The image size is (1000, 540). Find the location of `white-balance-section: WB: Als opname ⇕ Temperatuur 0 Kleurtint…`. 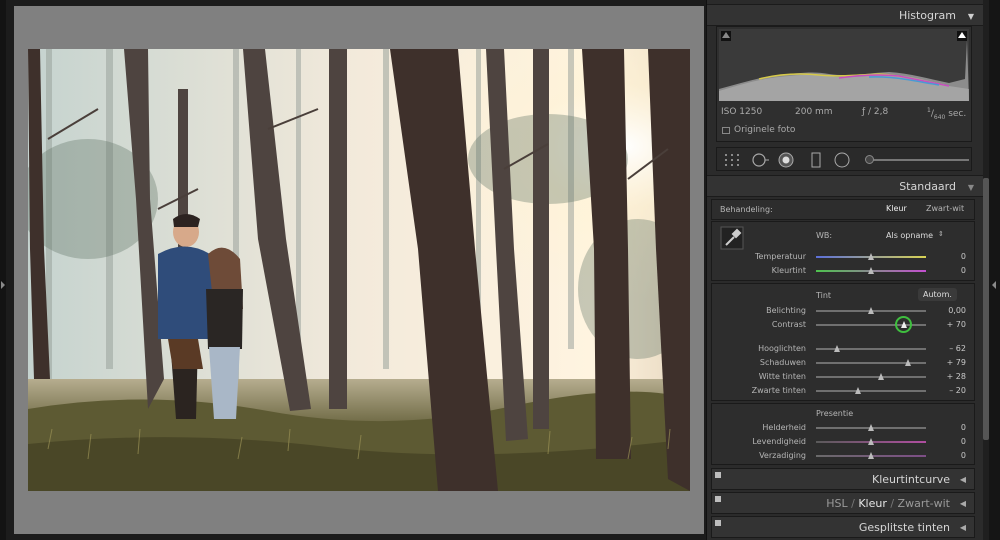

white-balance-section: WB: Als opname ⇕ Temperatuur 0 Kleurtint… is located at coordinates (843, 251).